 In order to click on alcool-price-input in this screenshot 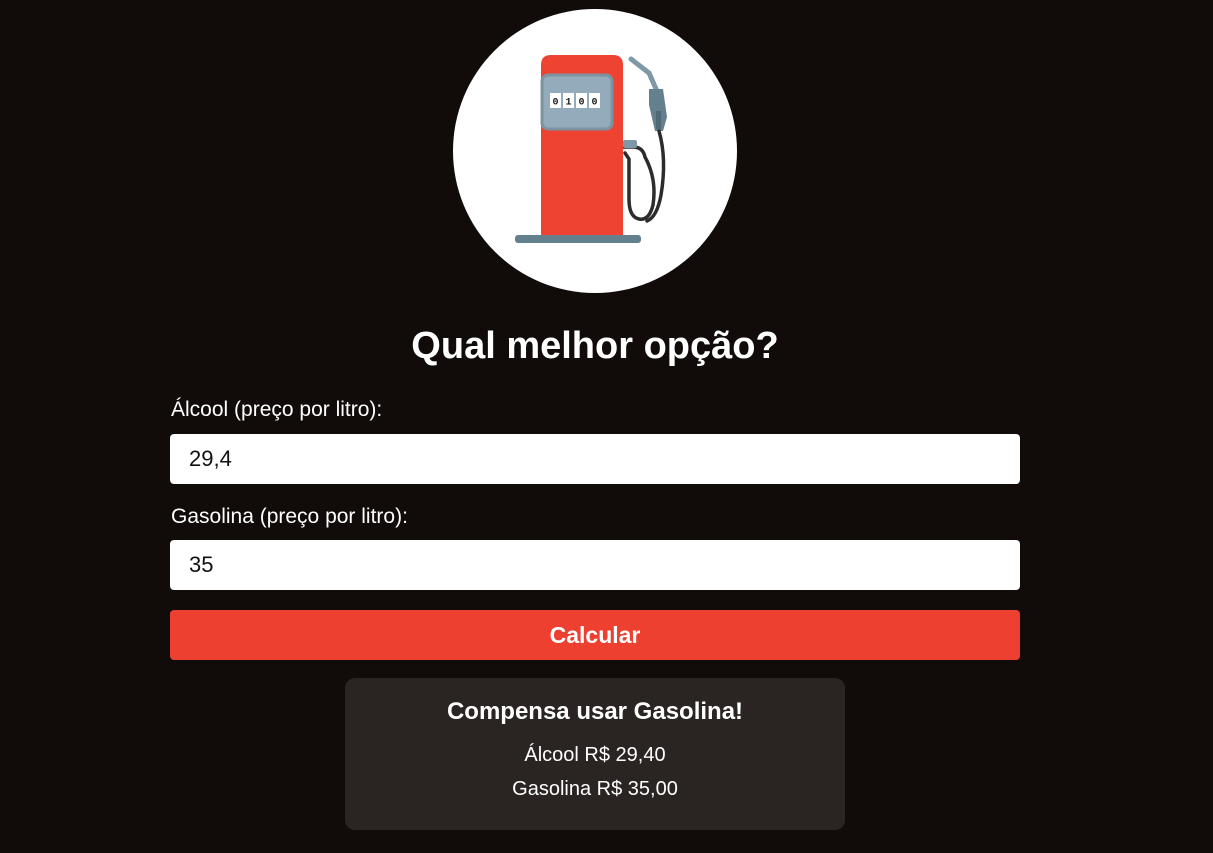, I will do `click(595, 459)`.